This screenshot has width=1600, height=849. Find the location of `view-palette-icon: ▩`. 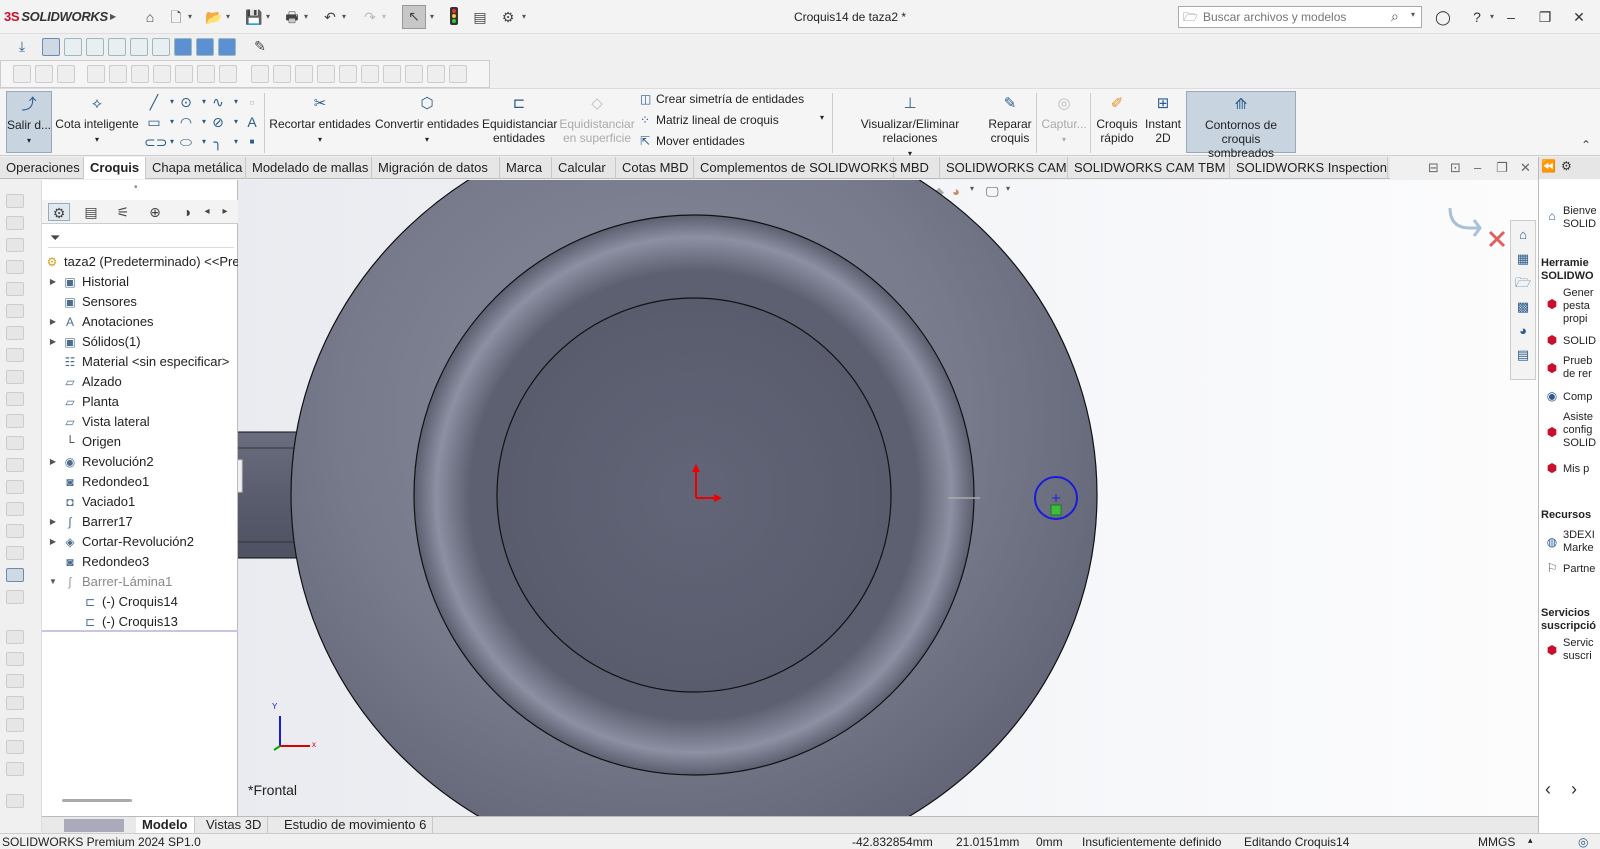

view-palette-icon: ▩ is located at coordinates (1523, 307).